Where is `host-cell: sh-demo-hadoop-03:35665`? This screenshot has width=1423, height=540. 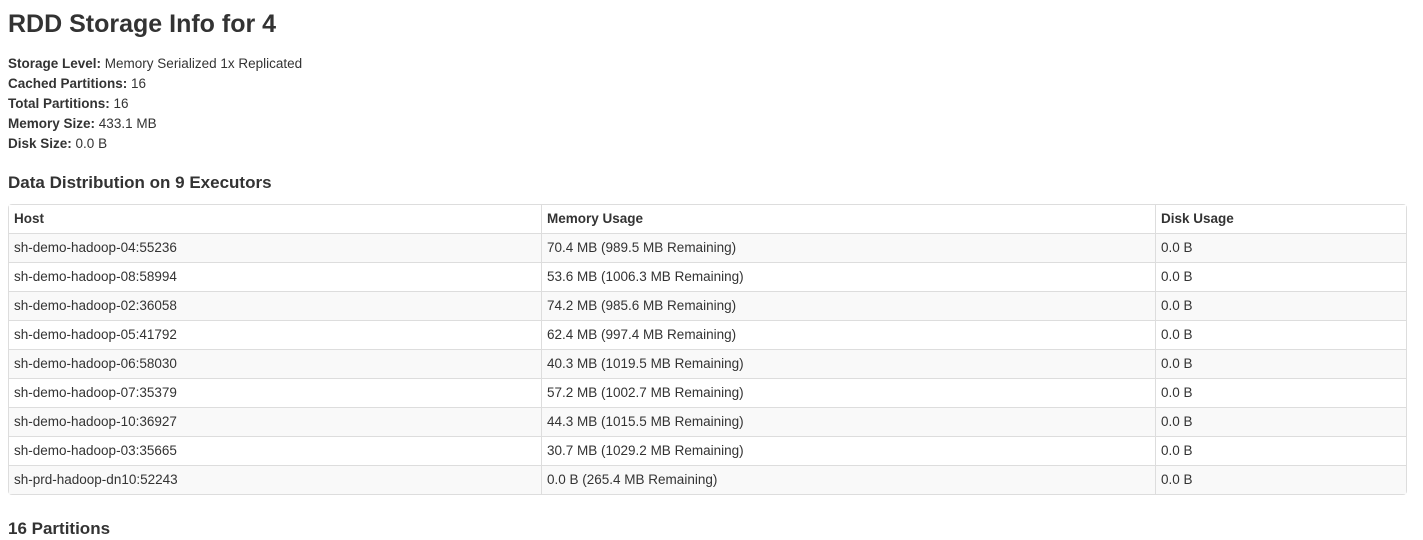
host-cell: sh-demo-hadoop-03:35665 is located at coordinates (275, 450).